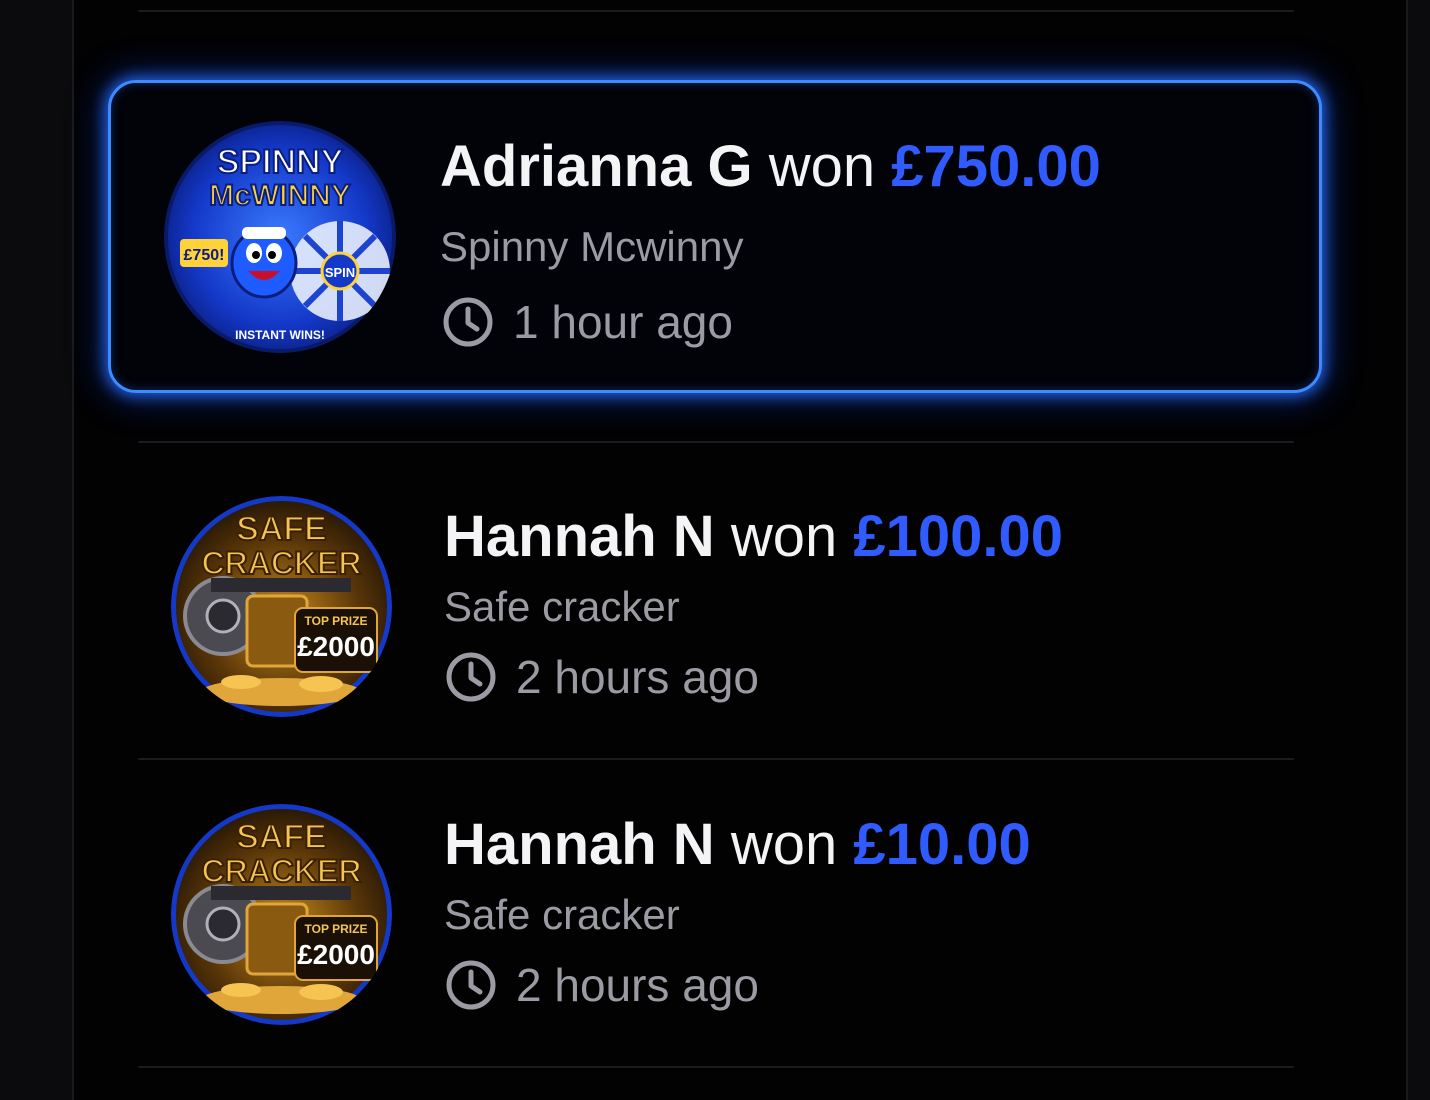 The image size is (1430, 1100). Describe the element at coordinates (623, 322) in the screenshot. I see `time-text: 1 hour ago` at that location.